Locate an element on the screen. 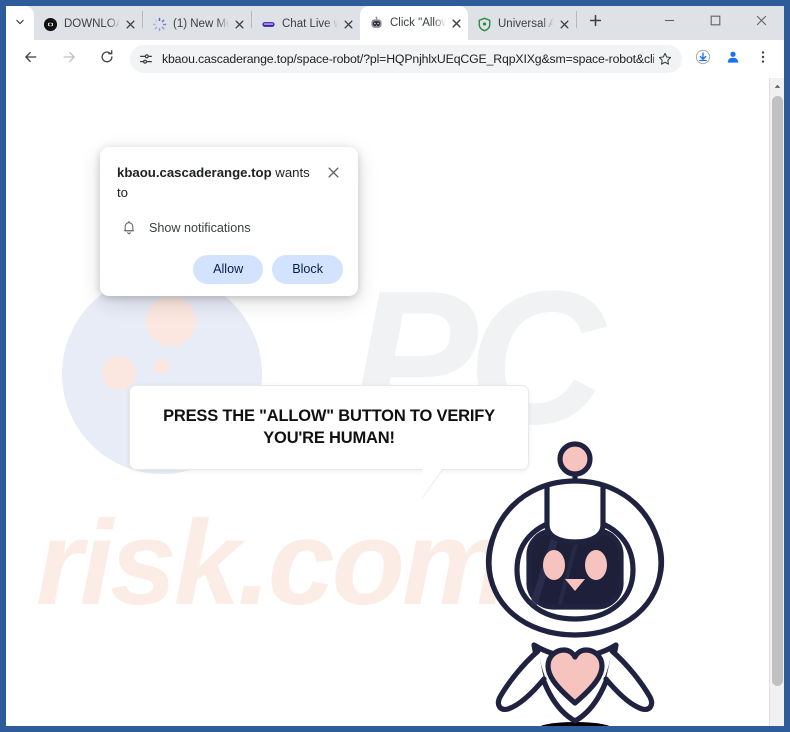  permission-dialog-header: kbaou.cascaderange.top wants to is located at coordinates (230, 183).